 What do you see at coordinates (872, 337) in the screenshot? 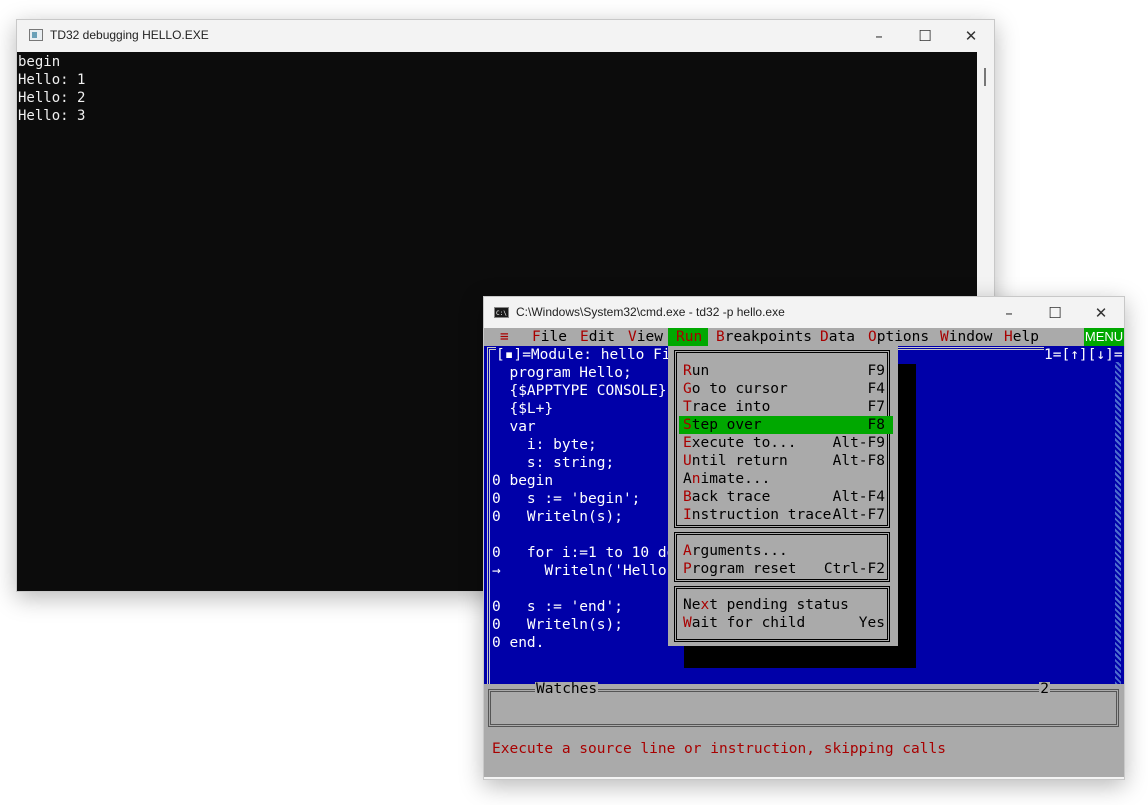
I see `hotkey: O` at bounding box center [872, 337].